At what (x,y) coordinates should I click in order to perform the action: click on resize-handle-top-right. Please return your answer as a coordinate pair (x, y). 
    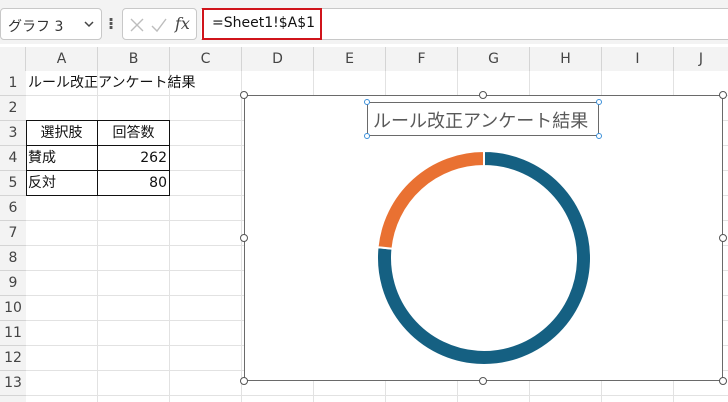
    Looking at the image, I should click on (723, 95).